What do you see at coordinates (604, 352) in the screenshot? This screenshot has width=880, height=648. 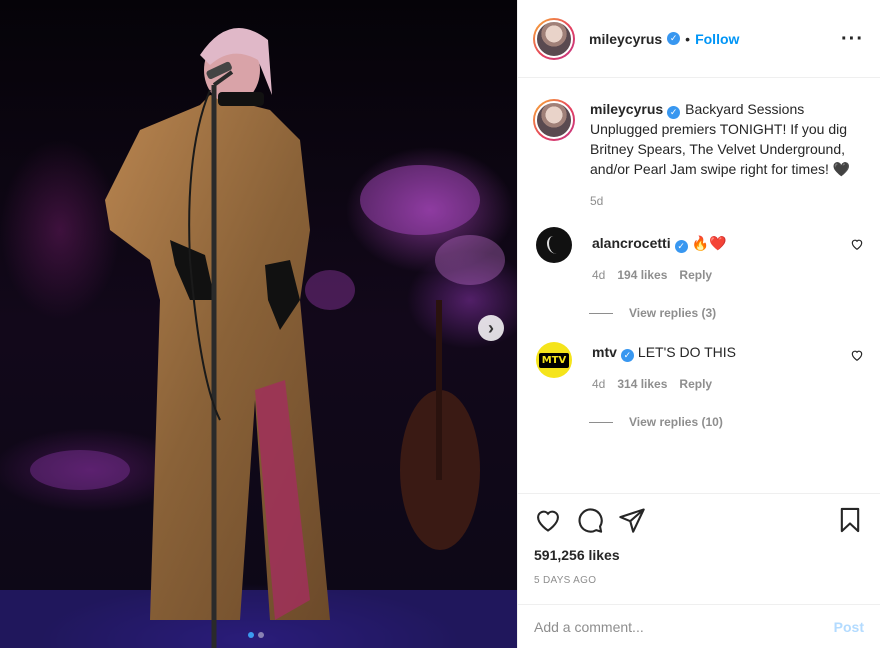 I see `comment-username: mtv` at bounding box center [604, 352].